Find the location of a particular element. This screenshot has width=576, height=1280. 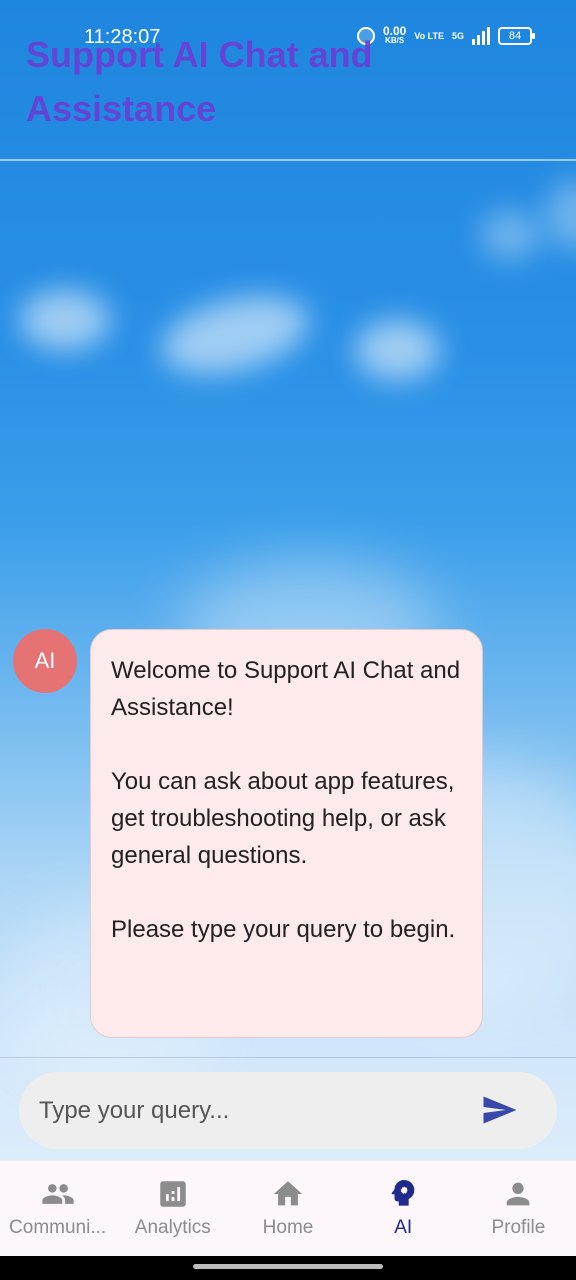

home-indicator is located at coordinates (288, 1266).